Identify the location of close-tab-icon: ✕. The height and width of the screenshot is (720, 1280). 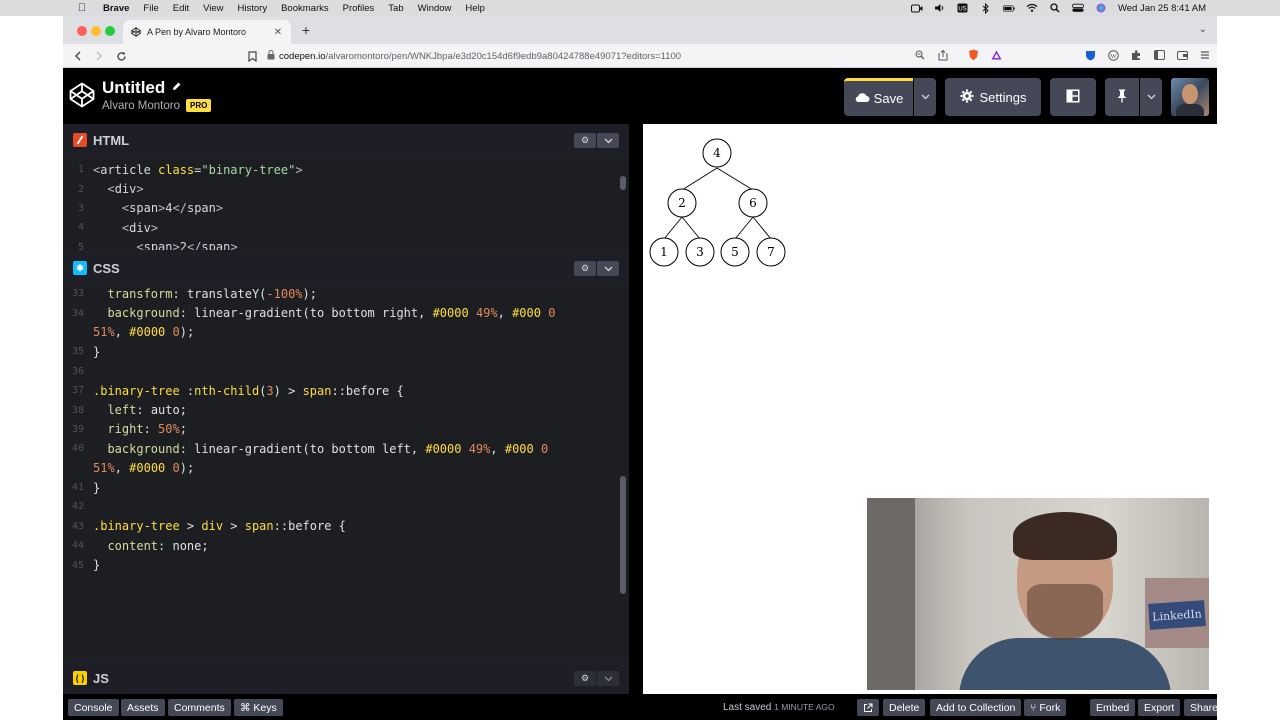
(278, 32).